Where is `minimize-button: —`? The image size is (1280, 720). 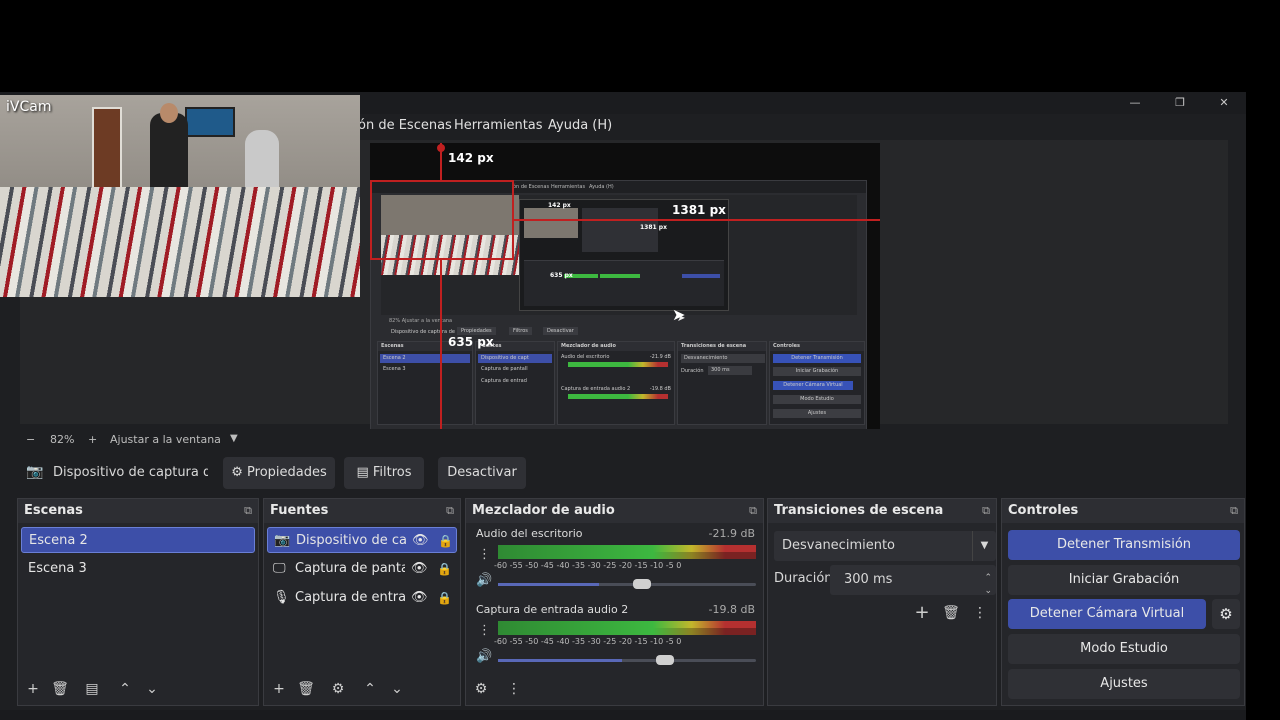 minimize-button: — is located at coordinates (1135, 103).